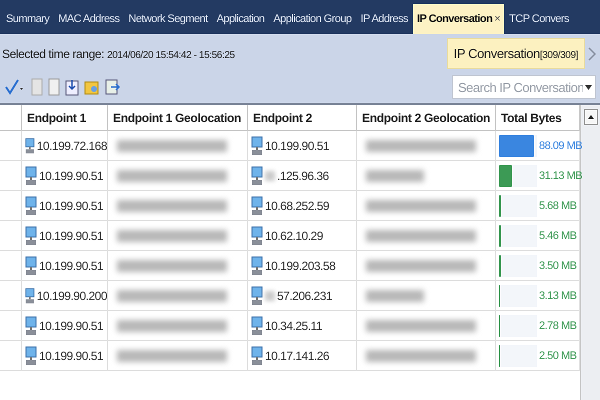 The image size is (600, 400). I want to click on ip-address: 10.199.72.168, so click(71, 145).